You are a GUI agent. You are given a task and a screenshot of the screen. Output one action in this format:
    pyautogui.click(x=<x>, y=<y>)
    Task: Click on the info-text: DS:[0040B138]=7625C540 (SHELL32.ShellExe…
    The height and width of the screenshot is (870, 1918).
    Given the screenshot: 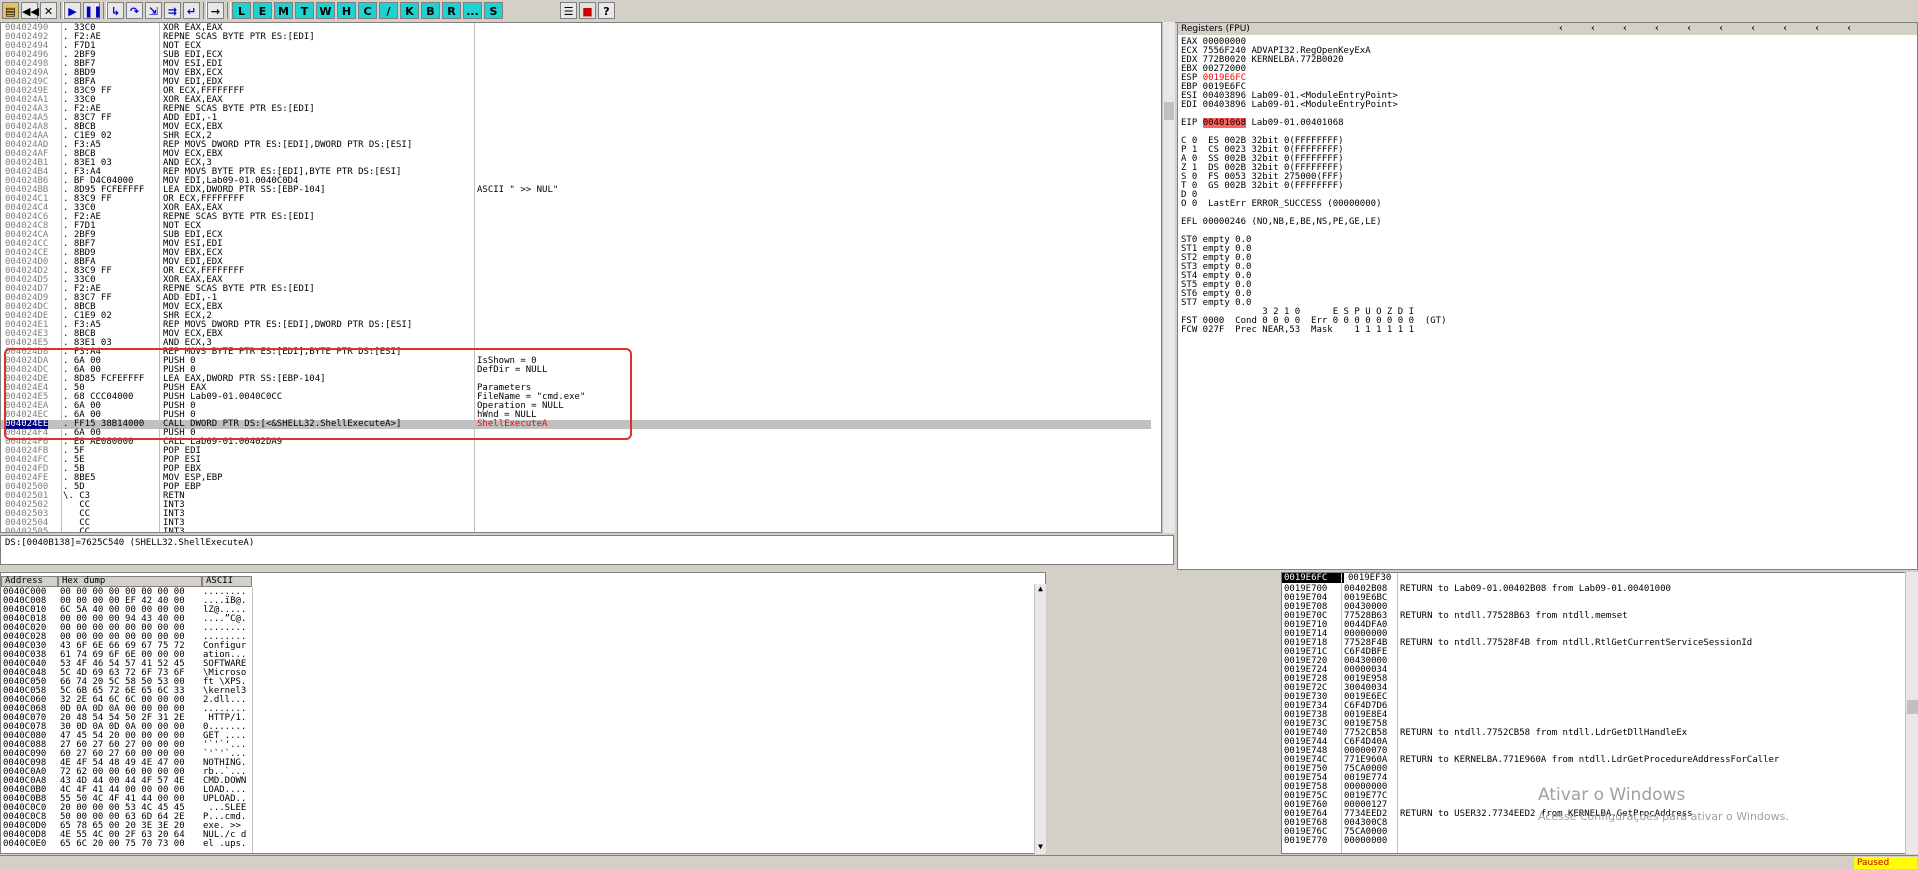 What is the action you would take?
    pyautogui.click(x=130, y=543)
    